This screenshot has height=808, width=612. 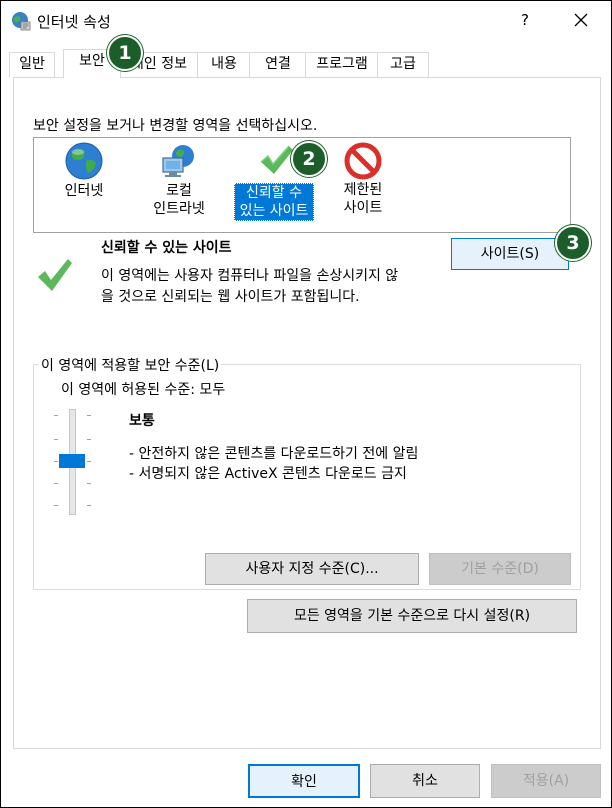 What do you see at coordinates (74, 22) in the screenshot?
I see `window-title: 인터넷 속성` at bounding box center [74, 22].